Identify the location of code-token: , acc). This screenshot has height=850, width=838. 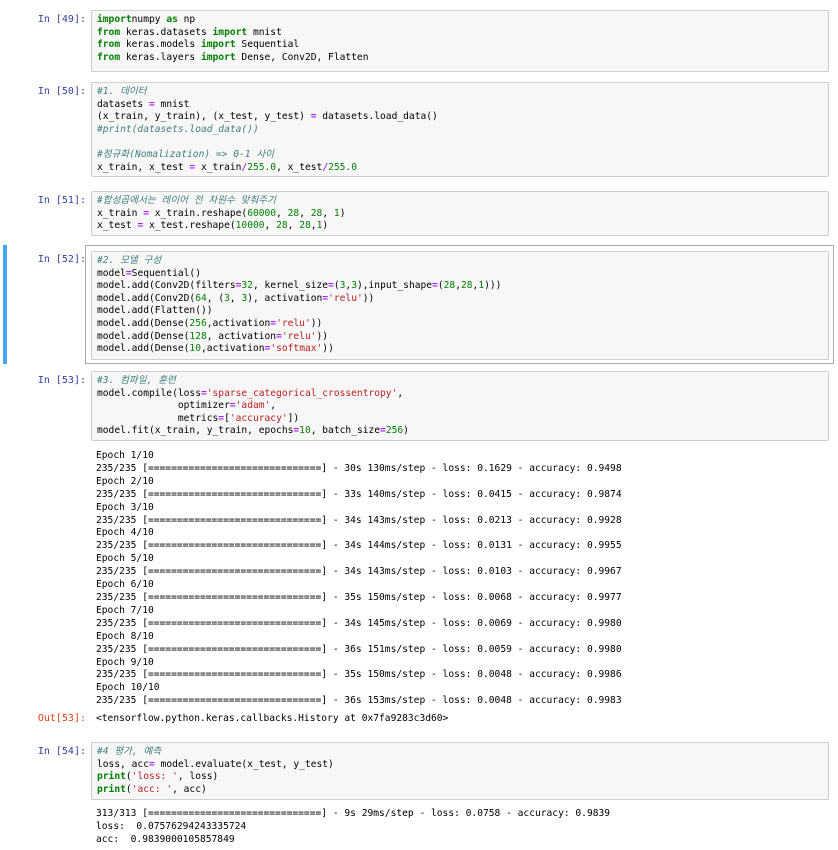
(189, 789).